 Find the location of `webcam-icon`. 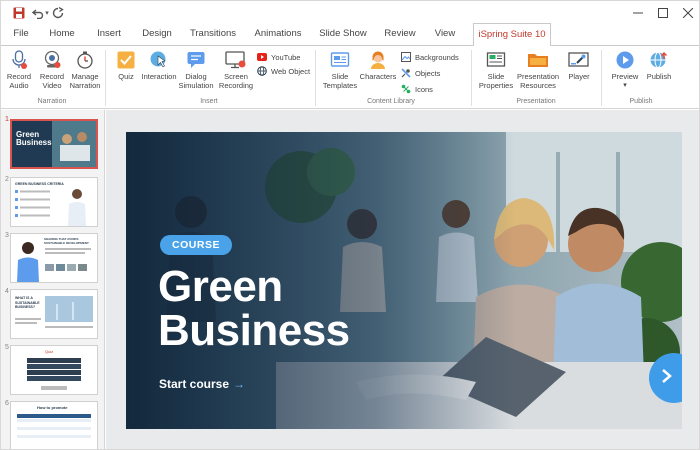

webcam-icon is located at coordinates (52, 60).